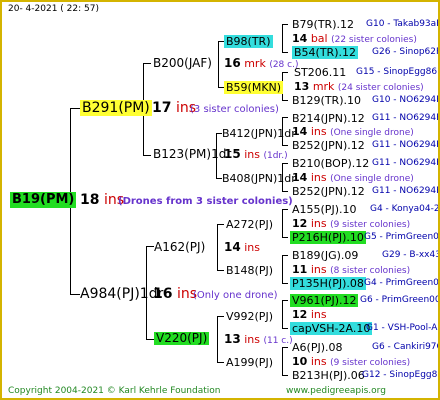 Image resolution: width=440 pixels, height=400 pixels. I want to click on leaf-row: capVSH-2A.10, so click(331, 328).